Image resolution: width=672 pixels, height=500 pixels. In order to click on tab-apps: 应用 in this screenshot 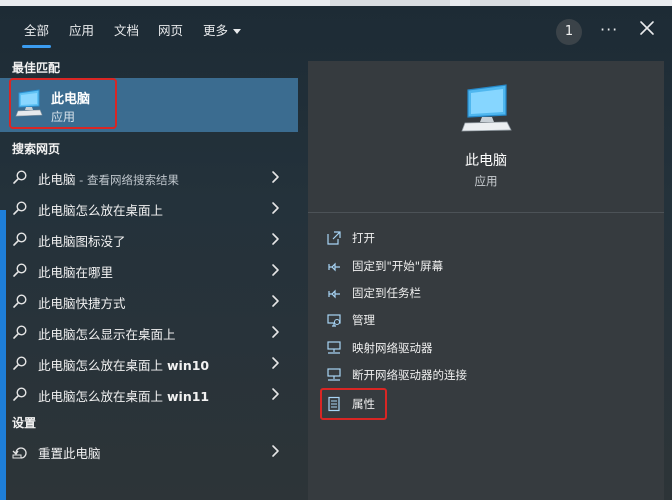, I will do `click(81, 29)`.